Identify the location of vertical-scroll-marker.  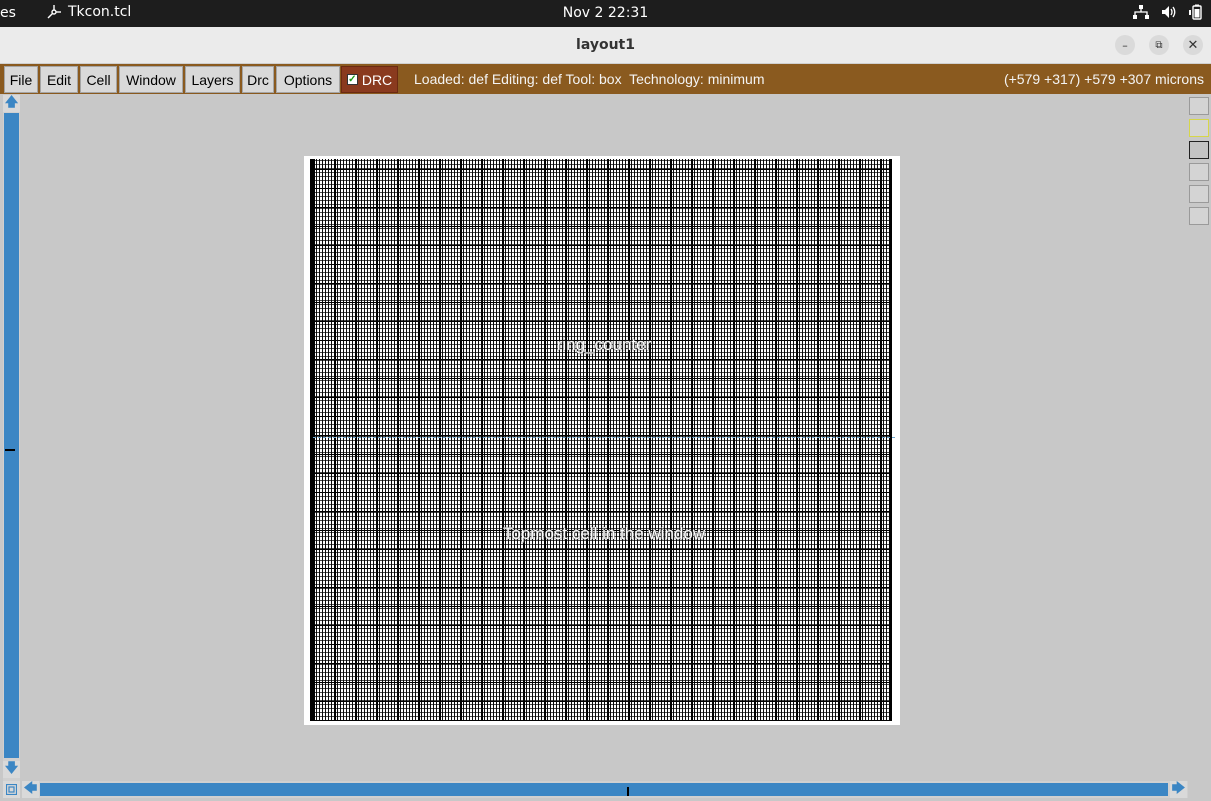
(10, 450).